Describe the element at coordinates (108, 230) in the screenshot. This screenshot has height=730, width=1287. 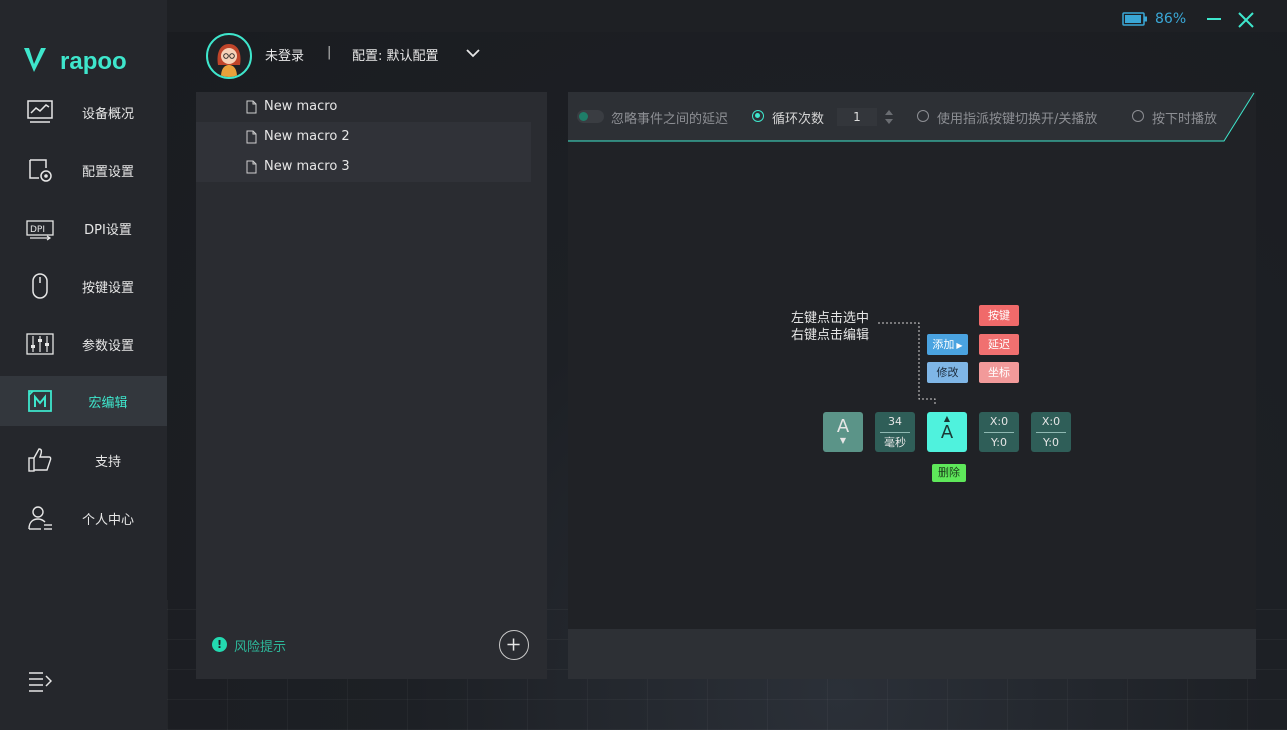
I see `sidebar-item-label: DPI设置` at that location.